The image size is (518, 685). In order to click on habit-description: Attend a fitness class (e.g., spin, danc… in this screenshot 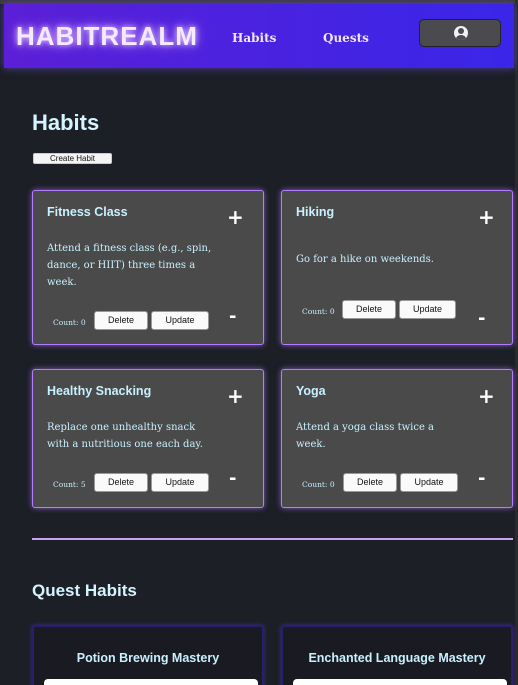, I will do `click(129, 265)`.